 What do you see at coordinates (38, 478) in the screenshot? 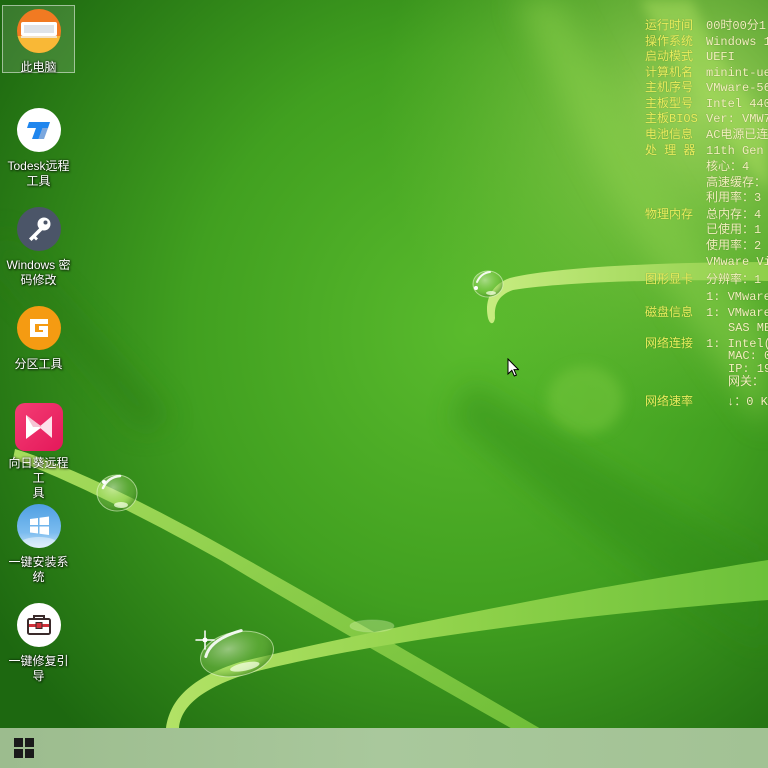
I see `desktop-icon-label: 向日葵远程工 具` at bounding box center [38, 478].